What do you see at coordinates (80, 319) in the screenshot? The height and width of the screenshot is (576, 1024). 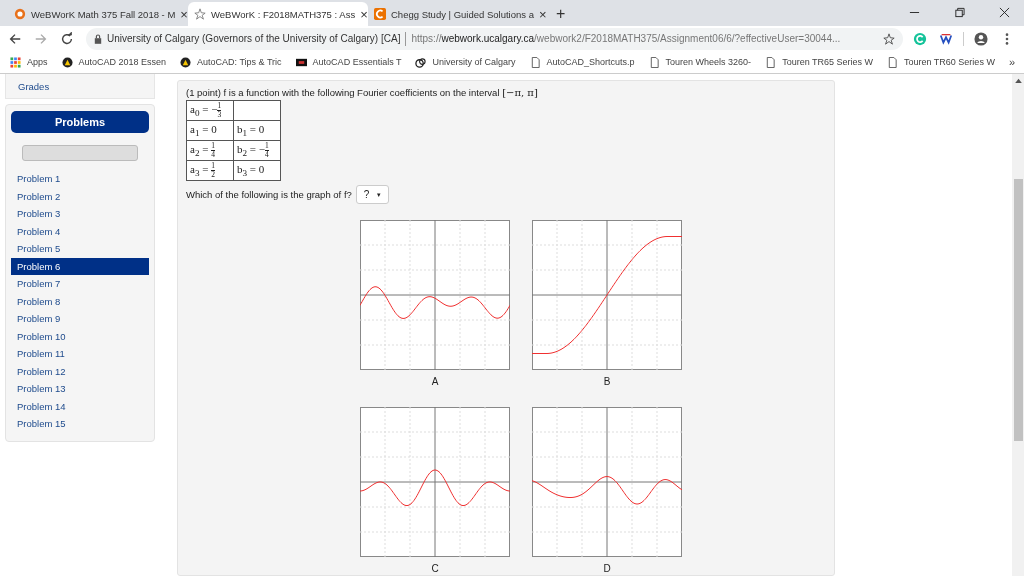 I see `problem-link: Problem 9` at bounding box center [80, 319].